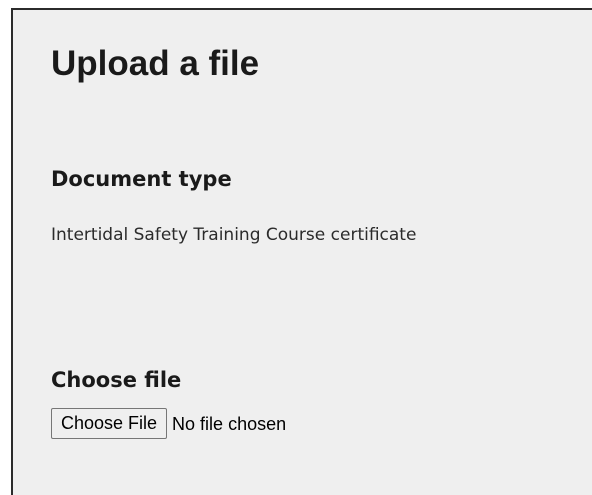  I want to click on file-input: Choose File No file chosen, so click(168, 423).